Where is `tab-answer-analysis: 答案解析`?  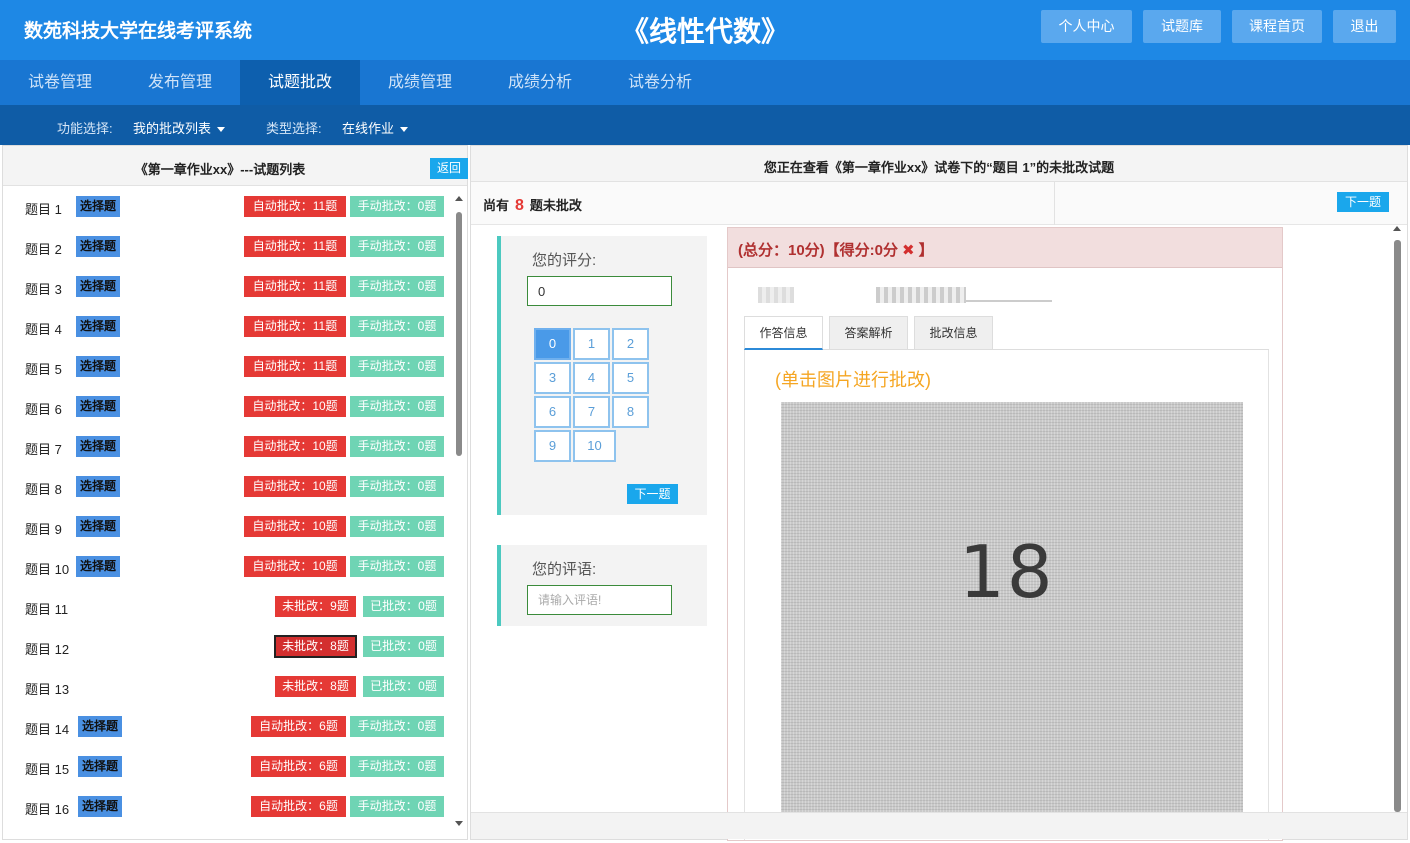 tab-answer-analysis: 答案解析 is located at coordinates (868, 333).